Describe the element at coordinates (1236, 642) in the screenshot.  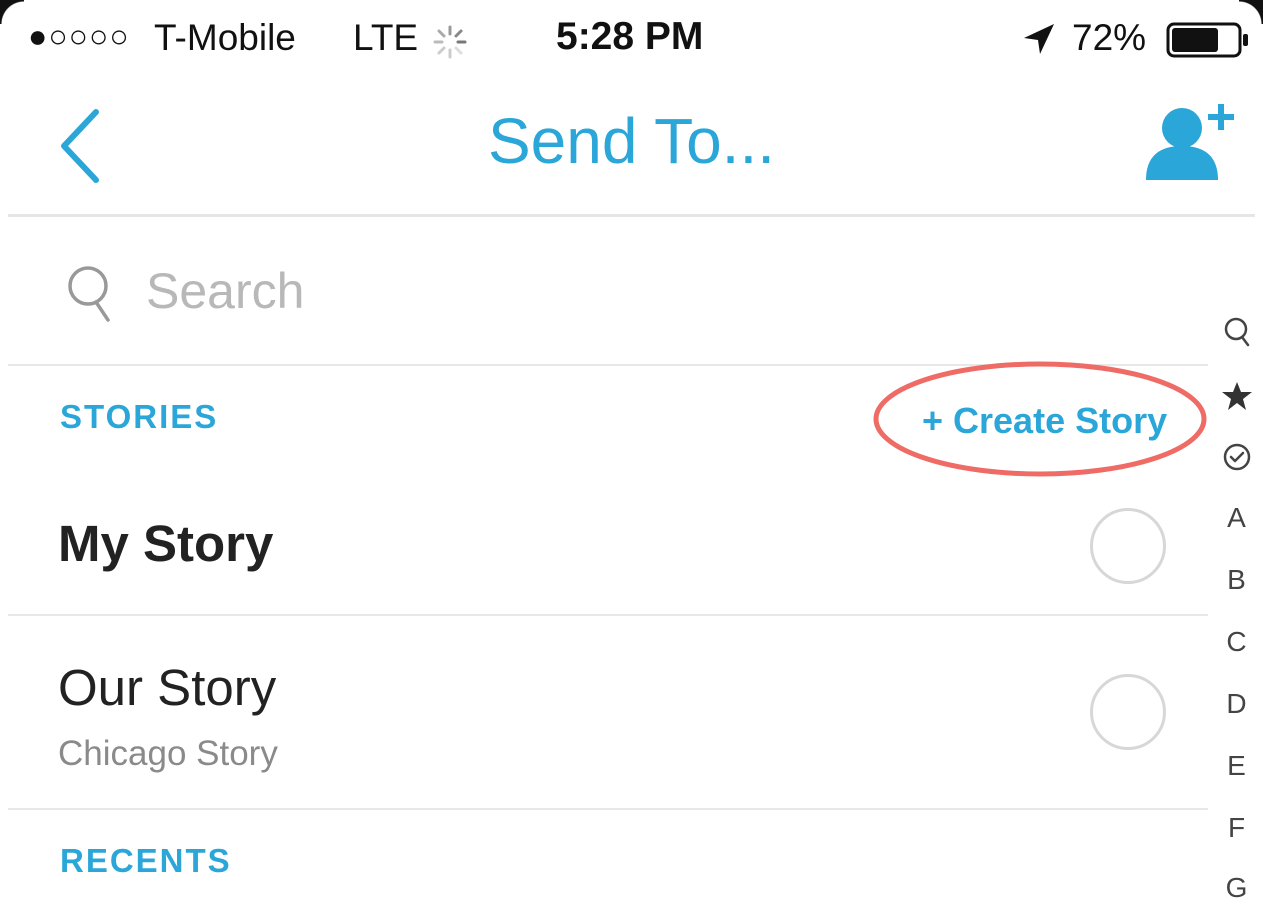
I see `index-letter: C` at that location.